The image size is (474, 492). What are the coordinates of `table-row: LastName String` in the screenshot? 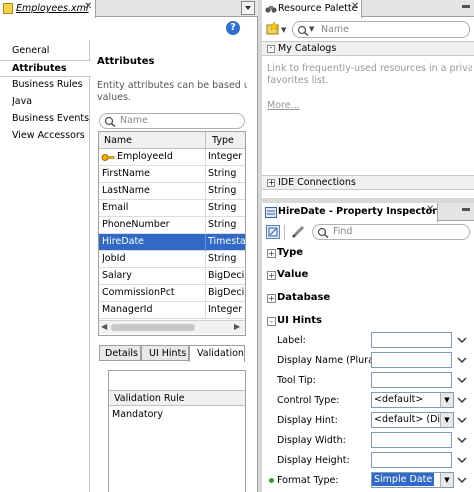 It's located at (172, 191).